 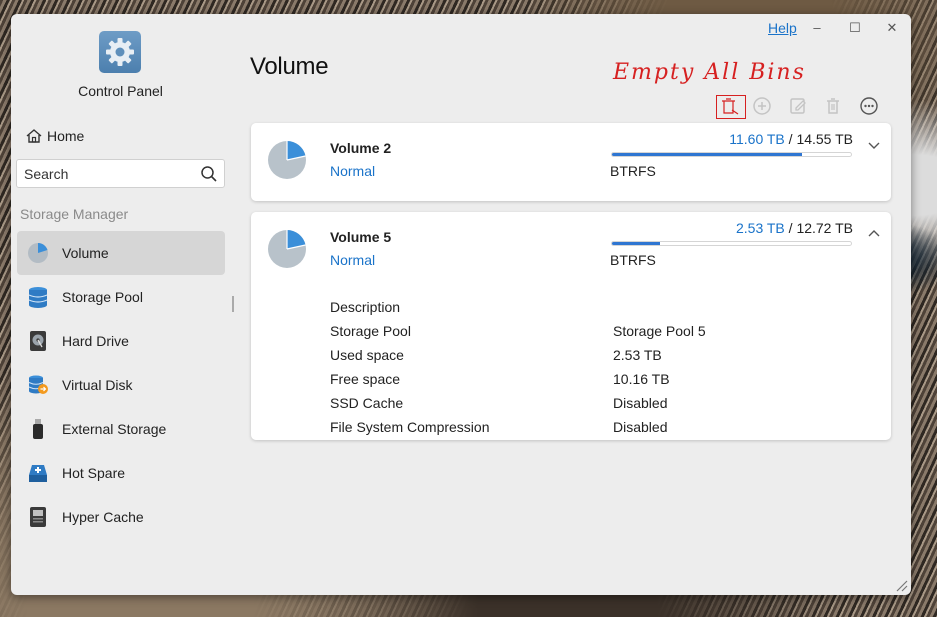 I want to click on sidebar-item-label: Hot Spare, so click(x=94, y=473).